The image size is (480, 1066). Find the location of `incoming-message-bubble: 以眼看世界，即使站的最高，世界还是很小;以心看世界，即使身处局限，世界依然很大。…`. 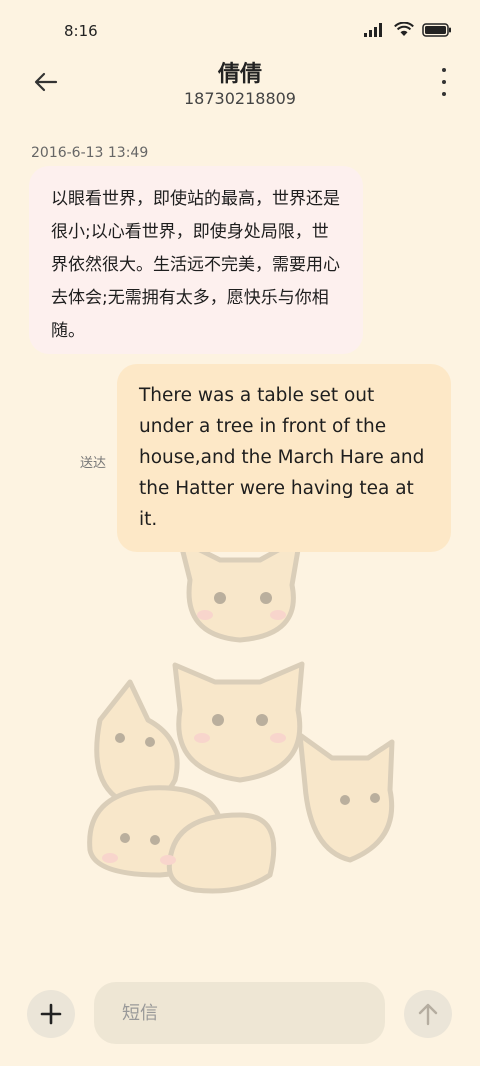

incoming-message-bubble: 以眼看世界，即使站的最高，世界还是很小;以心看世界，即使身处局限，世界依然很大。… is located at coordinates (196, 260).